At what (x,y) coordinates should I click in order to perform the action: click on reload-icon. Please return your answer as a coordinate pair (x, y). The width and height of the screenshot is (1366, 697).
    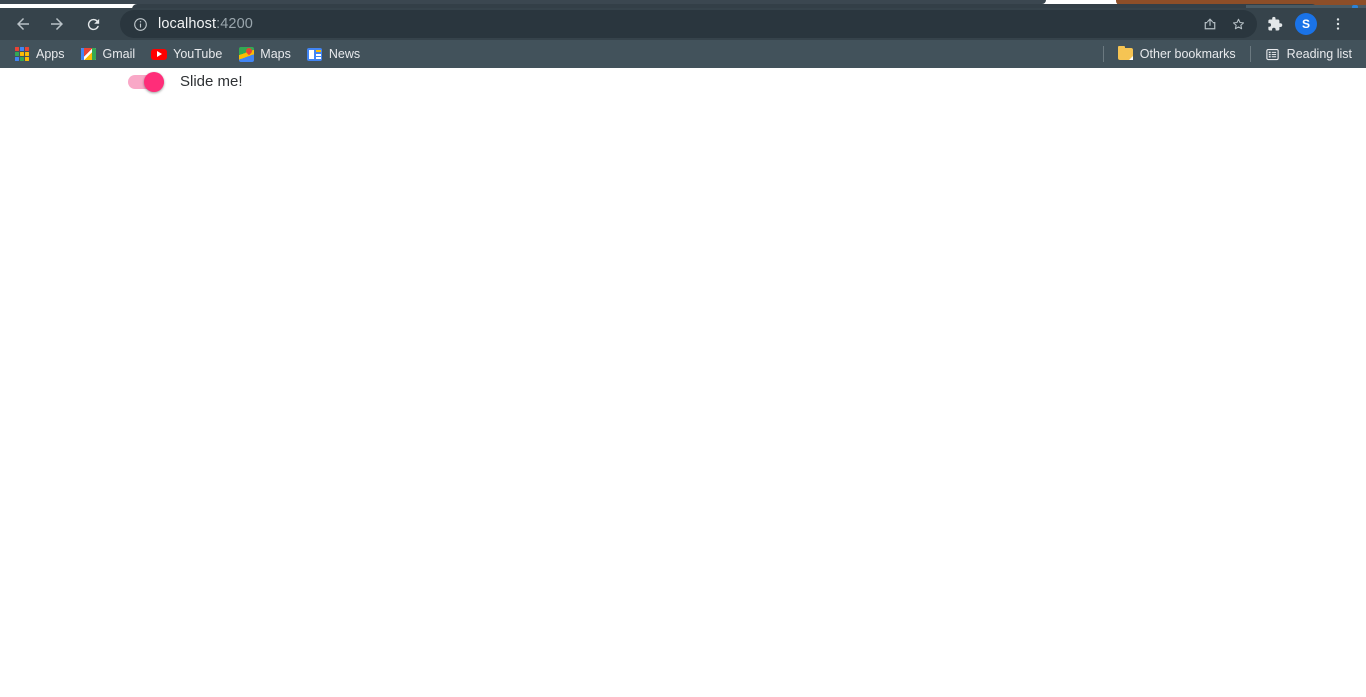
    Looking at the image, I should click on (93, 24).